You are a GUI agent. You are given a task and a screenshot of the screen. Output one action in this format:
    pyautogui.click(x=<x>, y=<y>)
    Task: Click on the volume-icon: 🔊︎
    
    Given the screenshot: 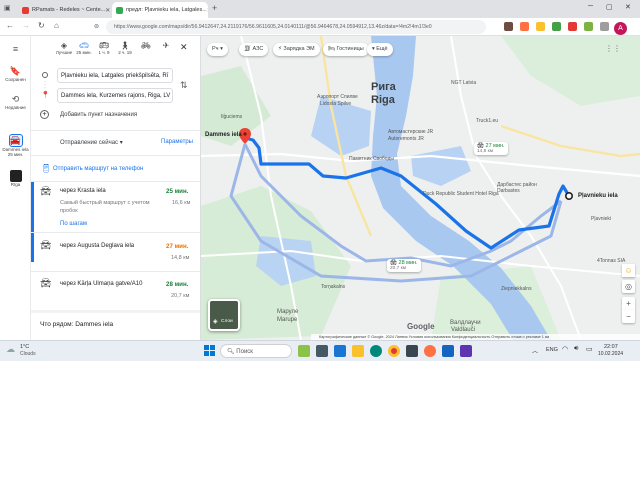 What is the action you would take?
    pyautogui.click(x=576, y=349)
    